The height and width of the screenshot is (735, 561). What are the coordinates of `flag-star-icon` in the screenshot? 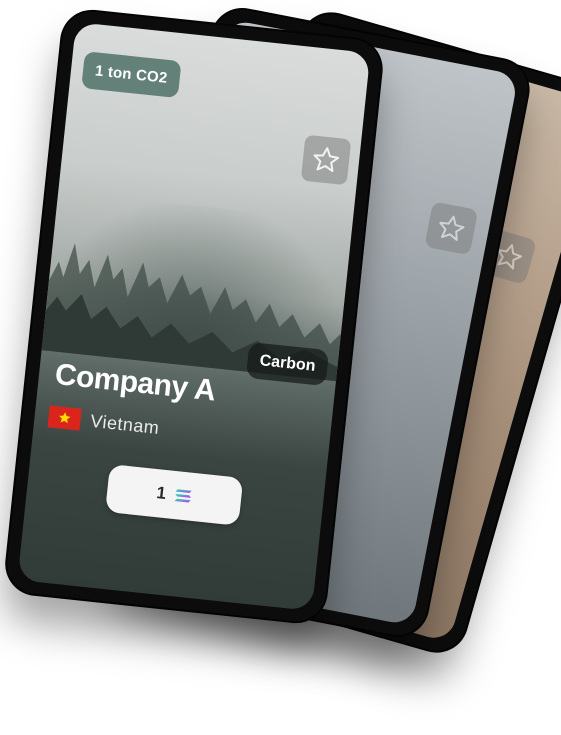 It's located at (65, 418).